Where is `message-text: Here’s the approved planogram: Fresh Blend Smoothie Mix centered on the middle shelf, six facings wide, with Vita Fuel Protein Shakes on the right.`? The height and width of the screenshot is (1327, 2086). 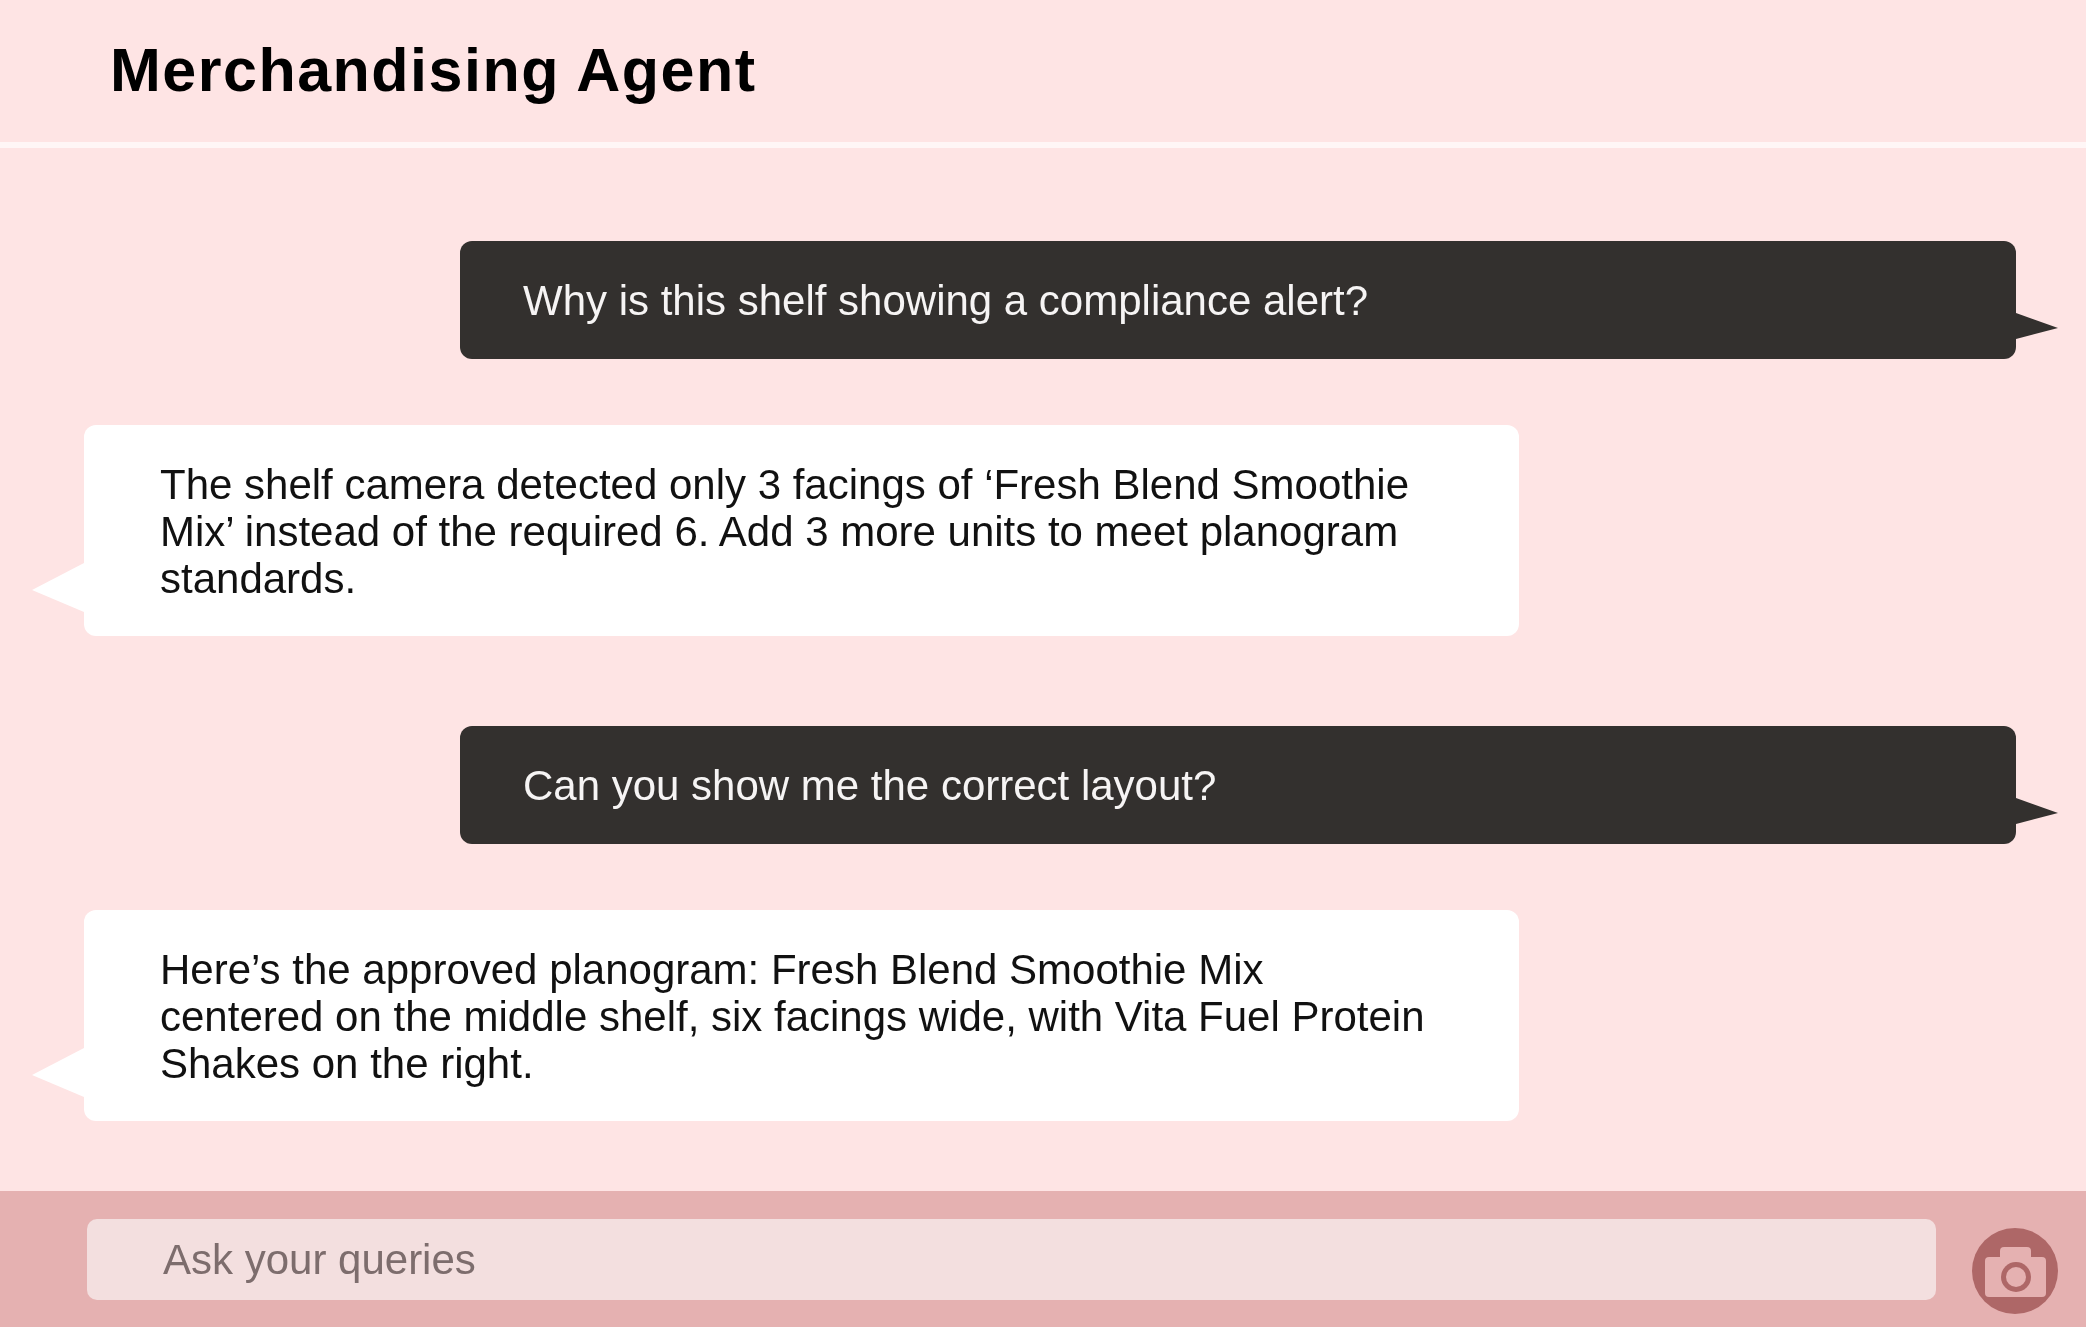 message-text: Here’s the approved planogram: Fresh Blend Smoothie Mix centered on the middle shelf, six facings wide, with Vita Fuel Protein Shakes on the right. is located at coordinates (793, 1016).